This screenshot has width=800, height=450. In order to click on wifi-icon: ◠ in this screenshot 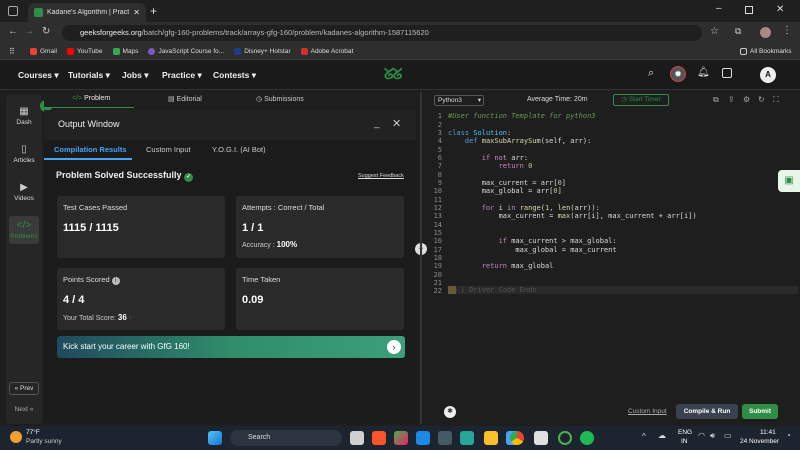, I will do `click(701, 435)`.